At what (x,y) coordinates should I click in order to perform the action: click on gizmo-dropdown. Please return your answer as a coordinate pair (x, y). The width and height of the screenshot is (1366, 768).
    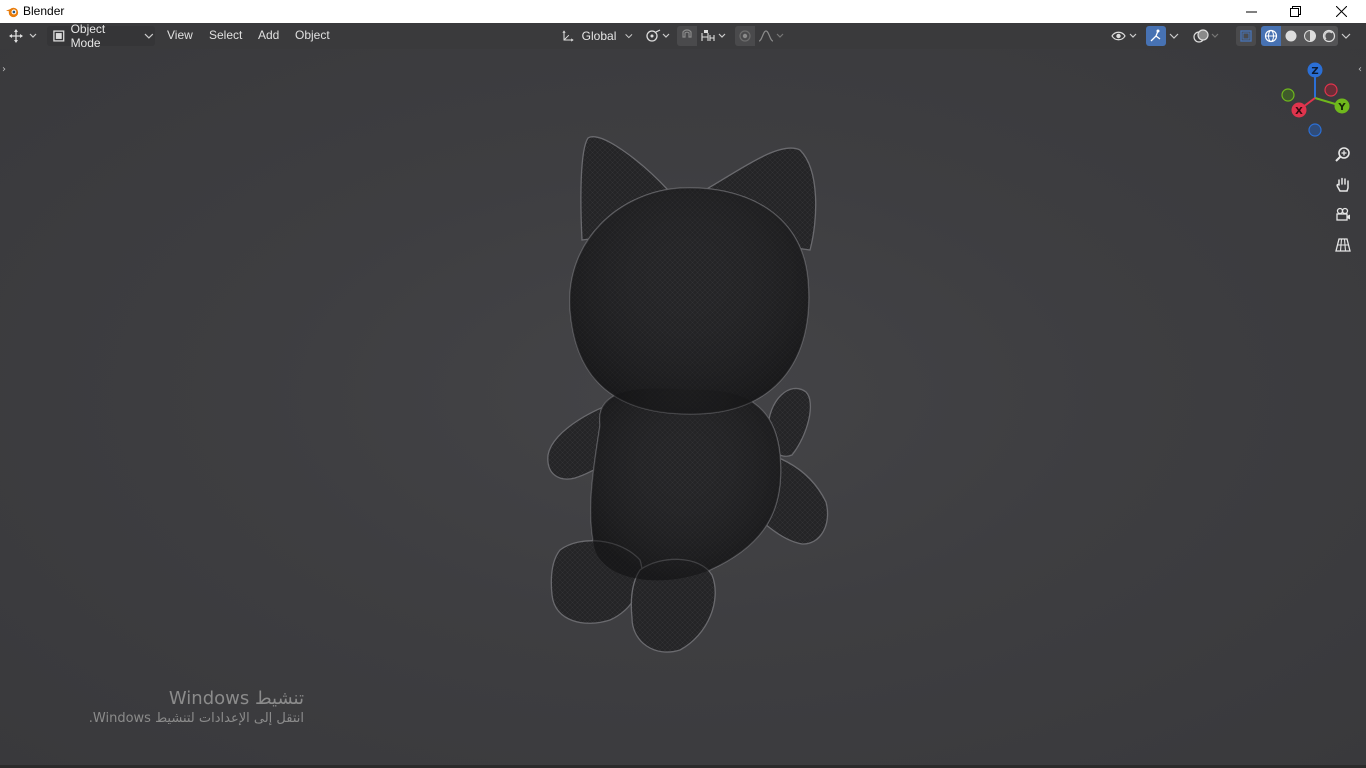
    Looking at the image, I should click on (1174, 36).